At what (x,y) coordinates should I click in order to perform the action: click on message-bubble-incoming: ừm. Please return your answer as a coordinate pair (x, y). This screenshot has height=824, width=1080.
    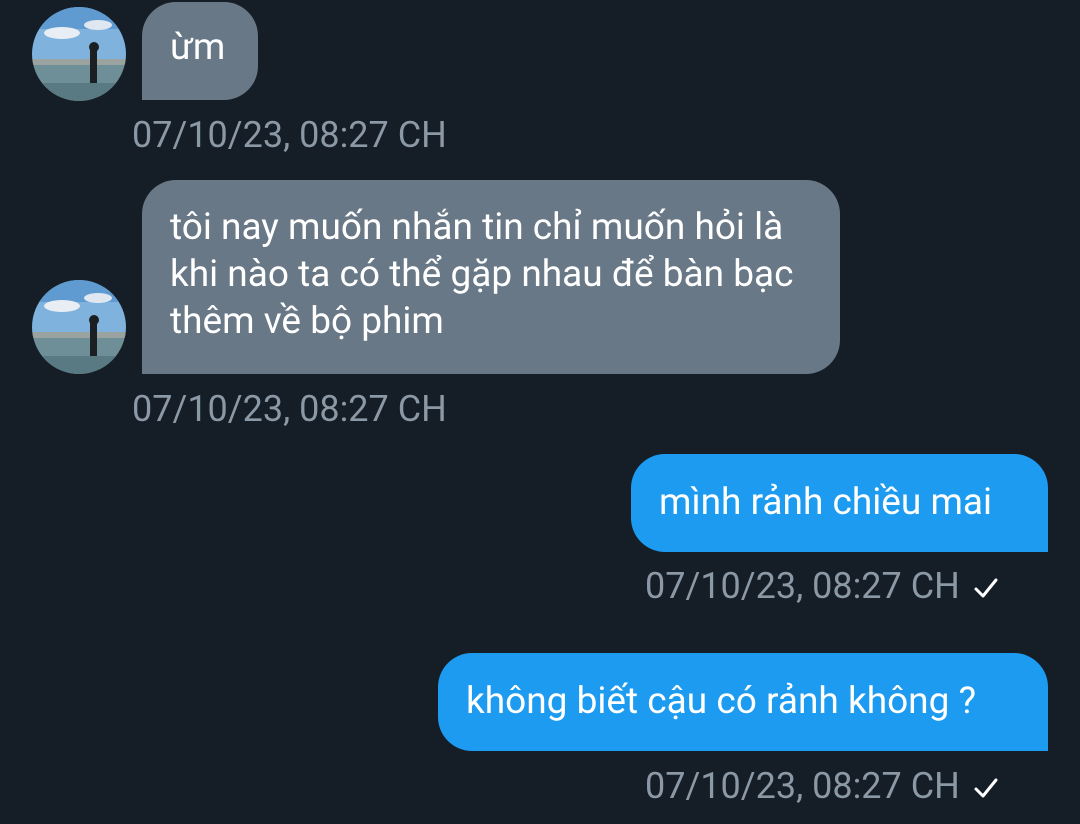
    Looking at the image, I should click on (200, 51).